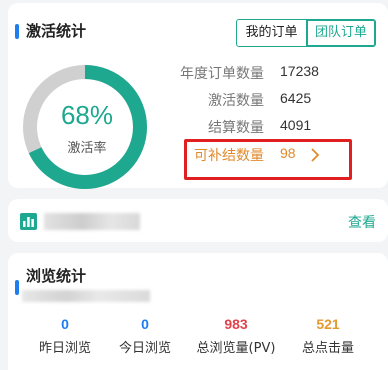  I want to click on chevron-right-icon, so click(315, 156).